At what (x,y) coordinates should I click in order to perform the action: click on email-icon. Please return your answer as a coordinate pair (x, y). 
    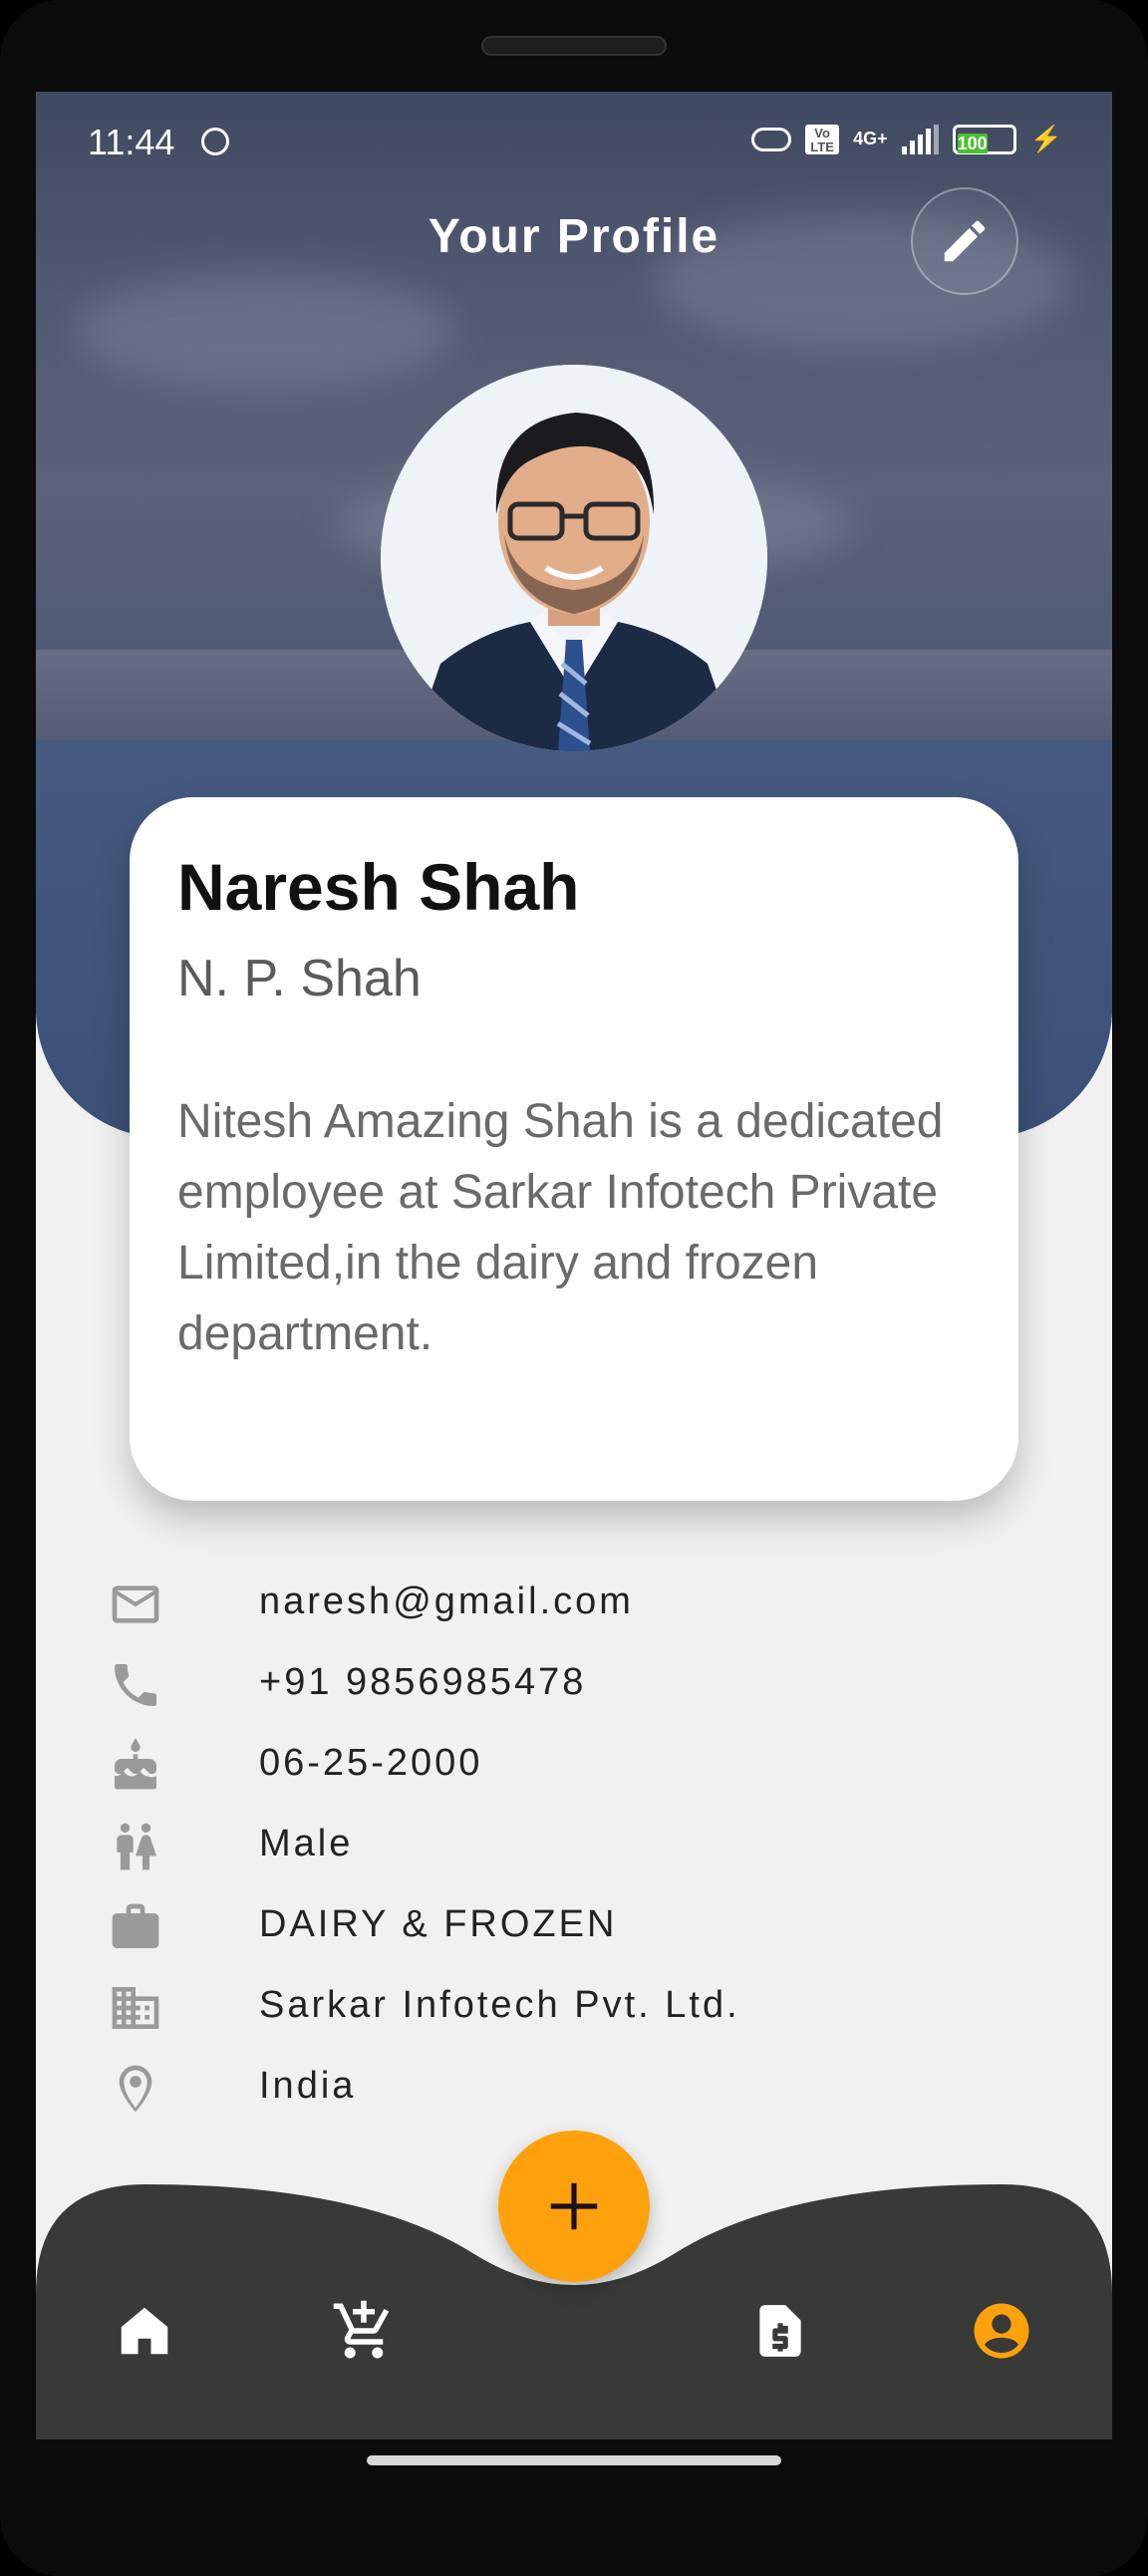
    Looking at the image, I should click on (135, 1604).